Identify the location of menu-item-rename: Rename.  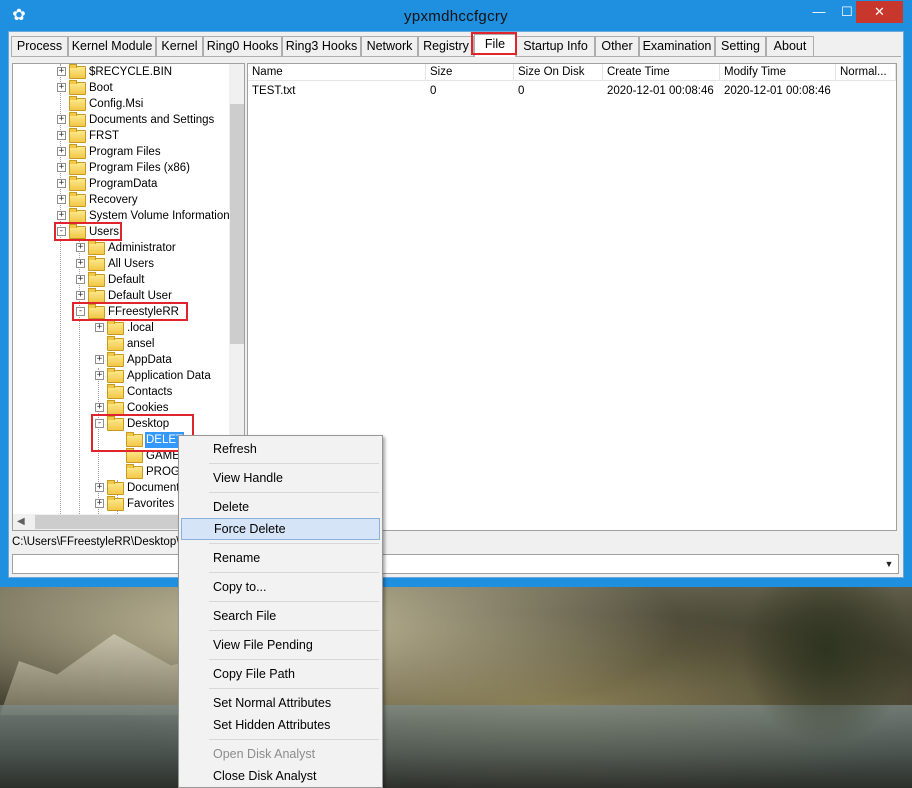
(280, 558).